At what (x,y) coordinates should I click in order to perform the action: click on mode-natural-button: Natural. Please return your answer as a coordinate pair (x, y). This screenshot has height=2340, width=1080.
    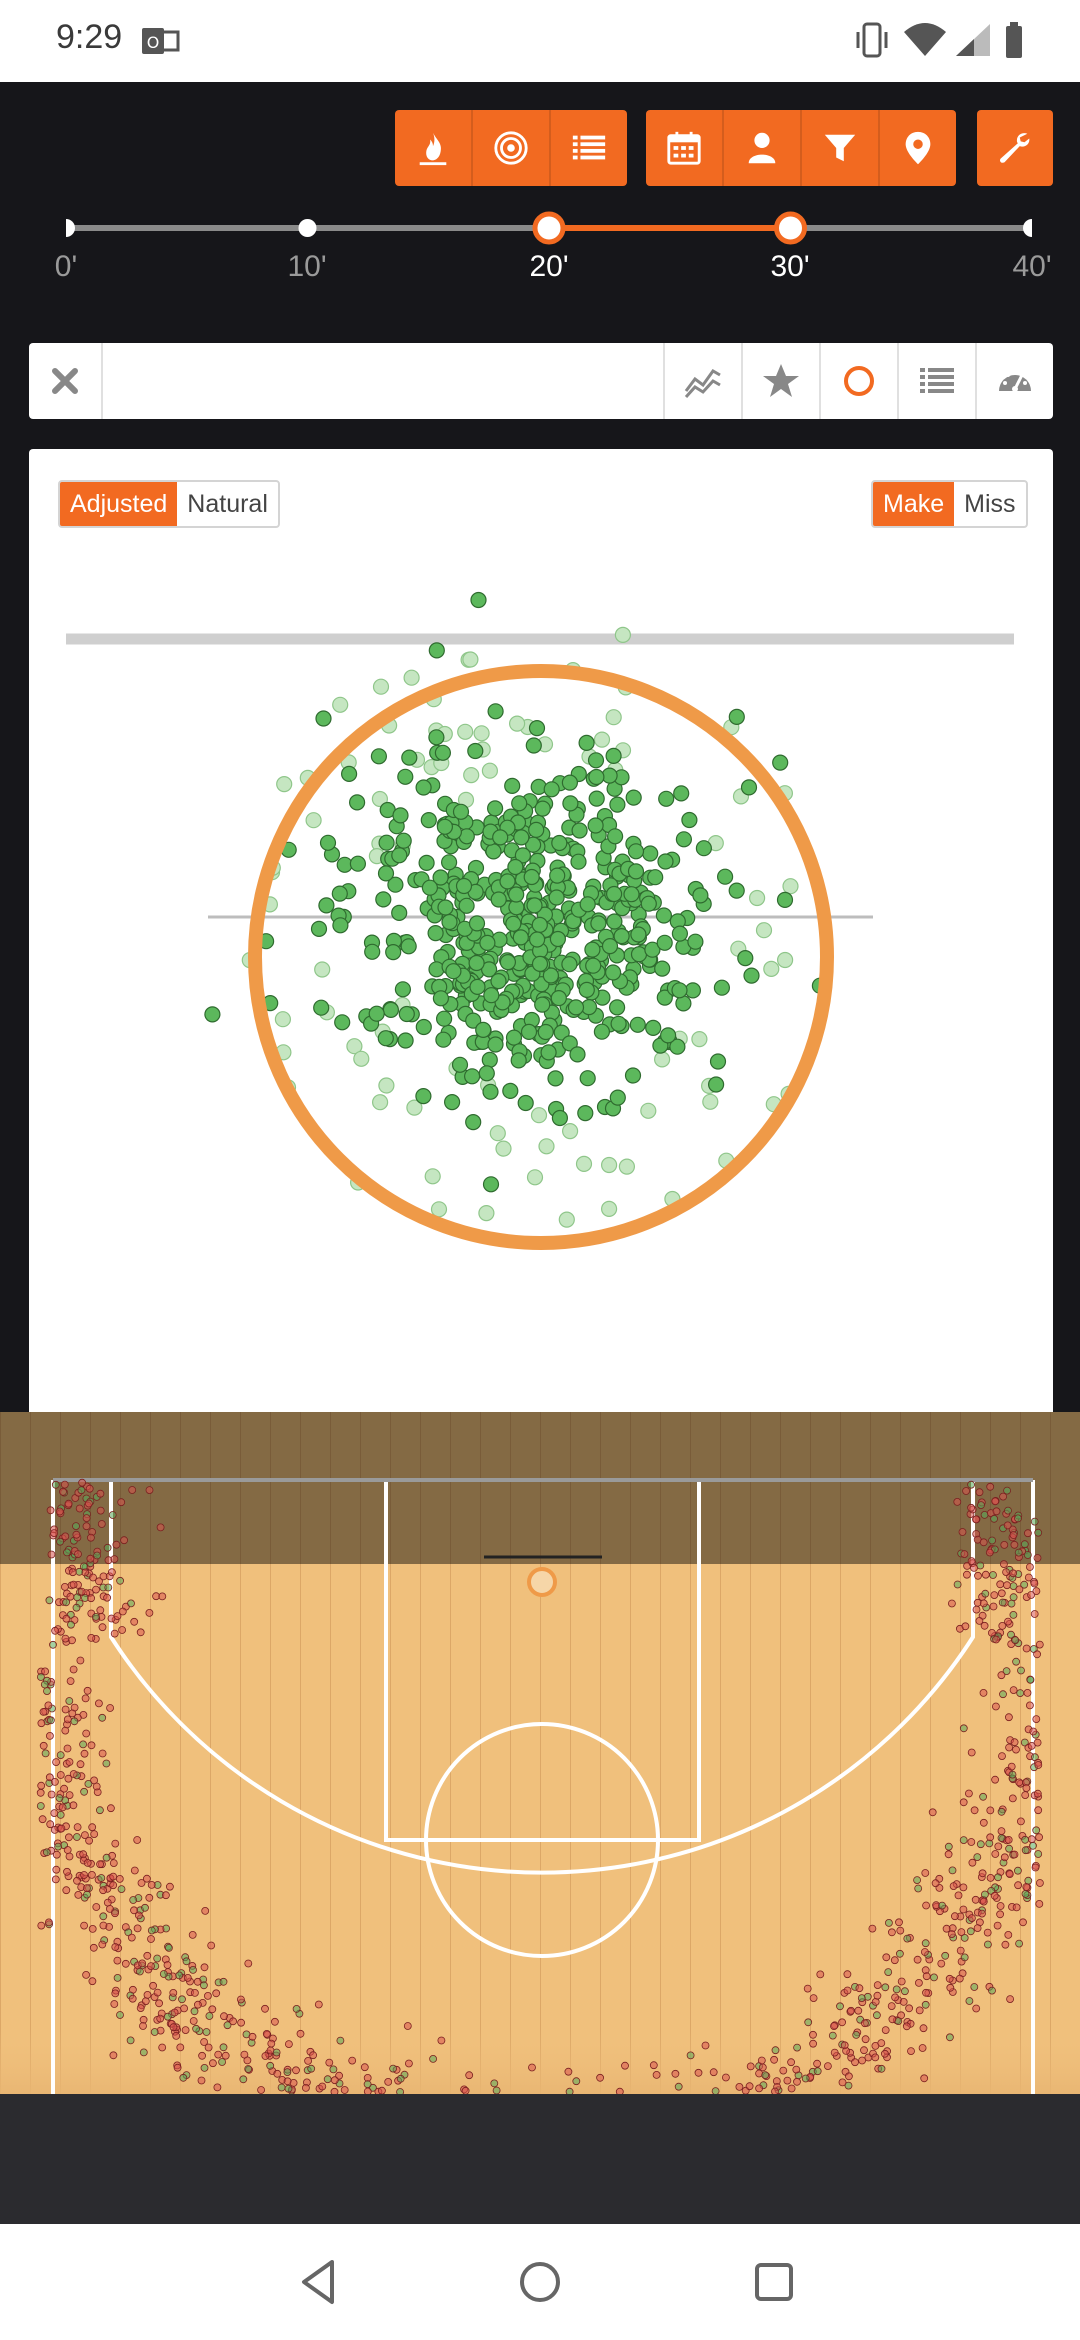
    Looking at the image, I should click on (227, 504).